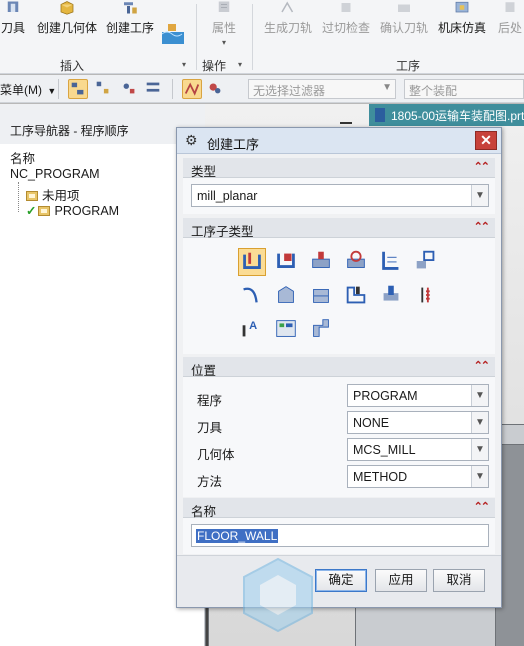  Describe the element at coordinates (464, 89) in the screenshot. I see `assembly-scope-select: 整个装配` at that location.